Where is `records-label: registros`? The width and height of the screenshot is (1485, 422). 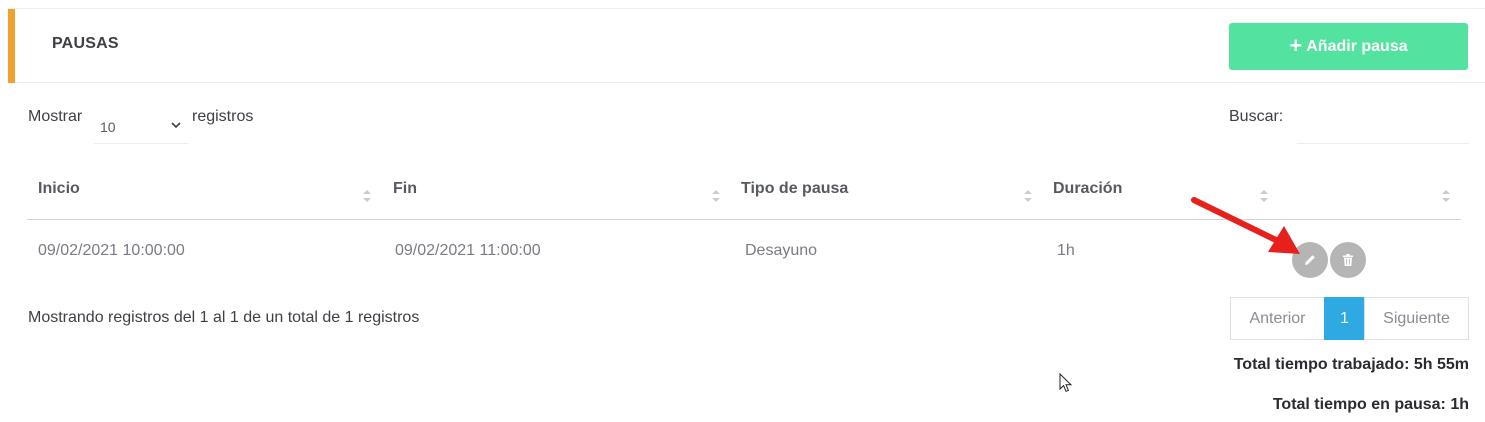 records-label: registros is located at coordinates (223, 116).